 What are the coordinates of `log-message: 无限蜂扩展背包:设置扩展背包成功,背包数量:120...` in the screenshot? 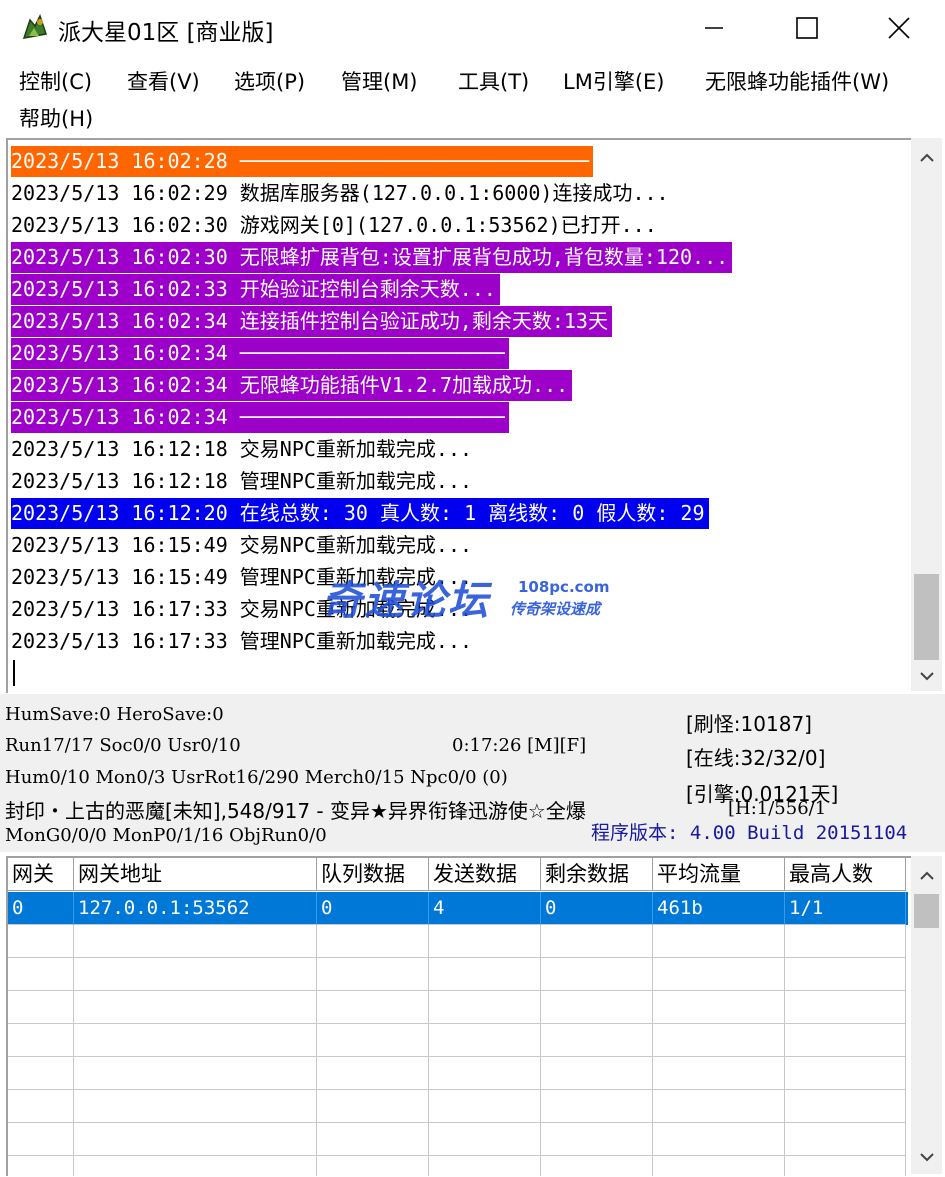 It's located at (484, 257).